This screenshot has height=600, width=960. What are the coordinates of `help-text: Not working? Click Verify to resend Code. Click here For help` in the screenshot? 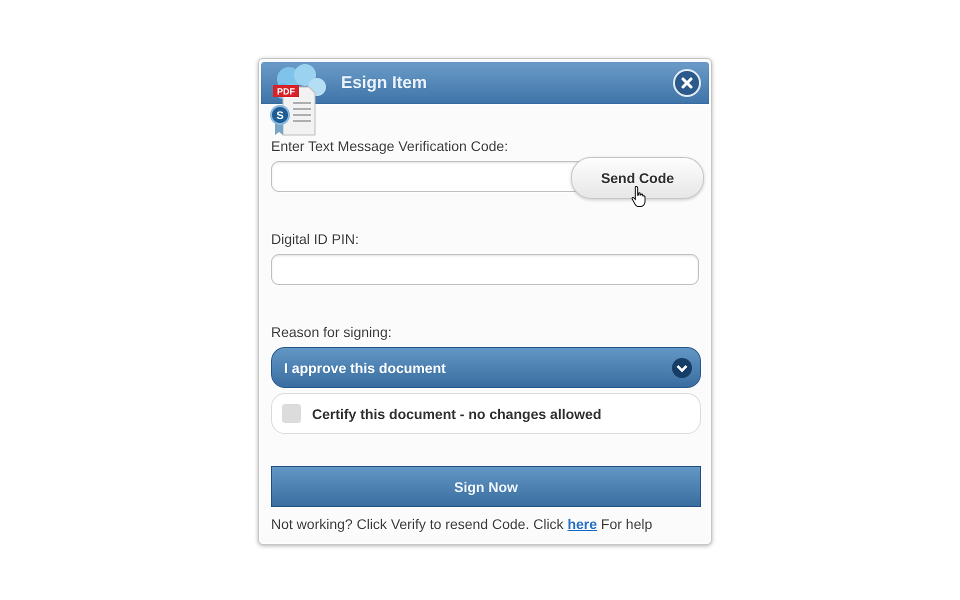 It's located at (462, 524).